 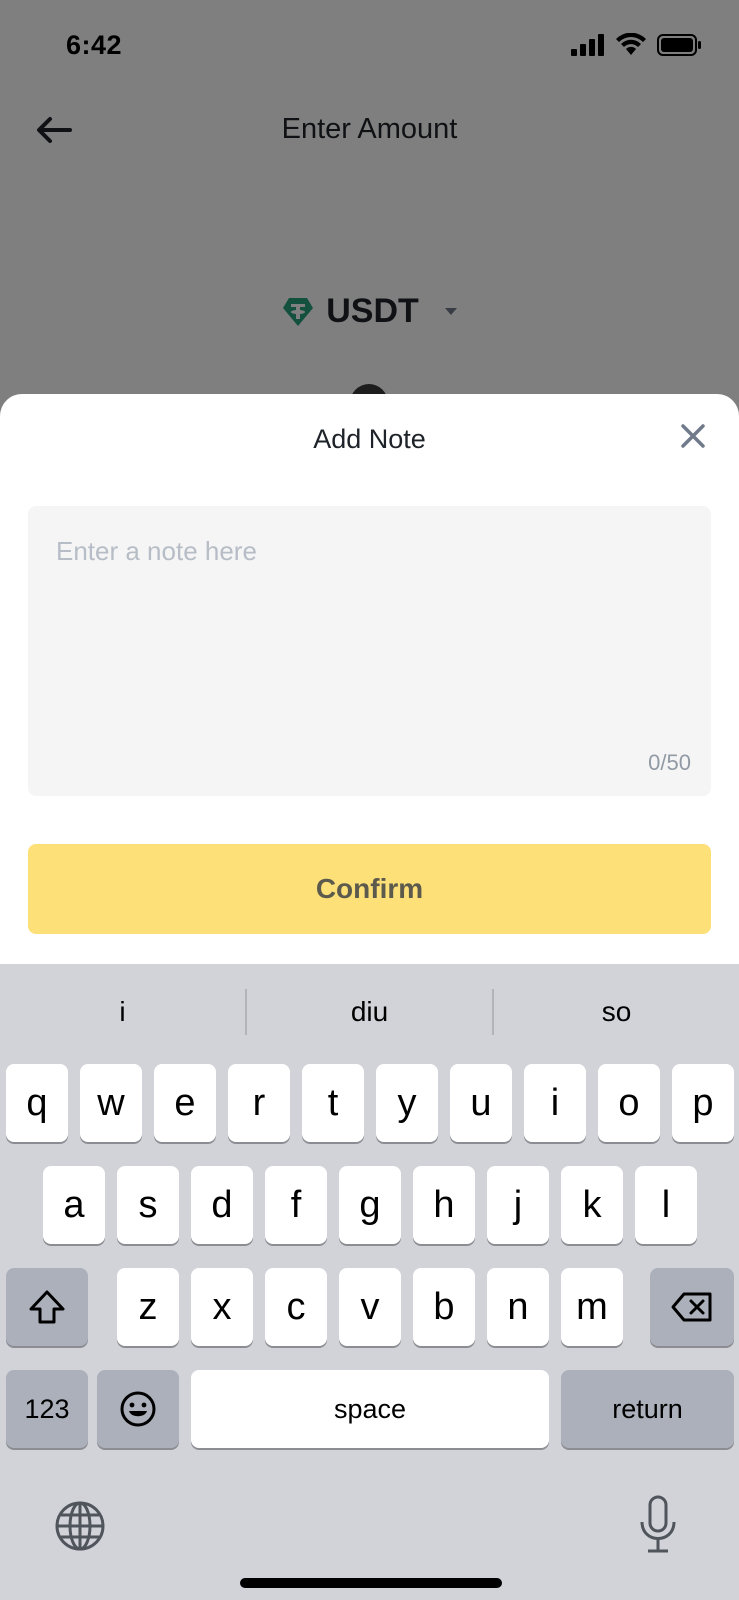 I want to click on key-v: v, so click(x=370, y=1307).